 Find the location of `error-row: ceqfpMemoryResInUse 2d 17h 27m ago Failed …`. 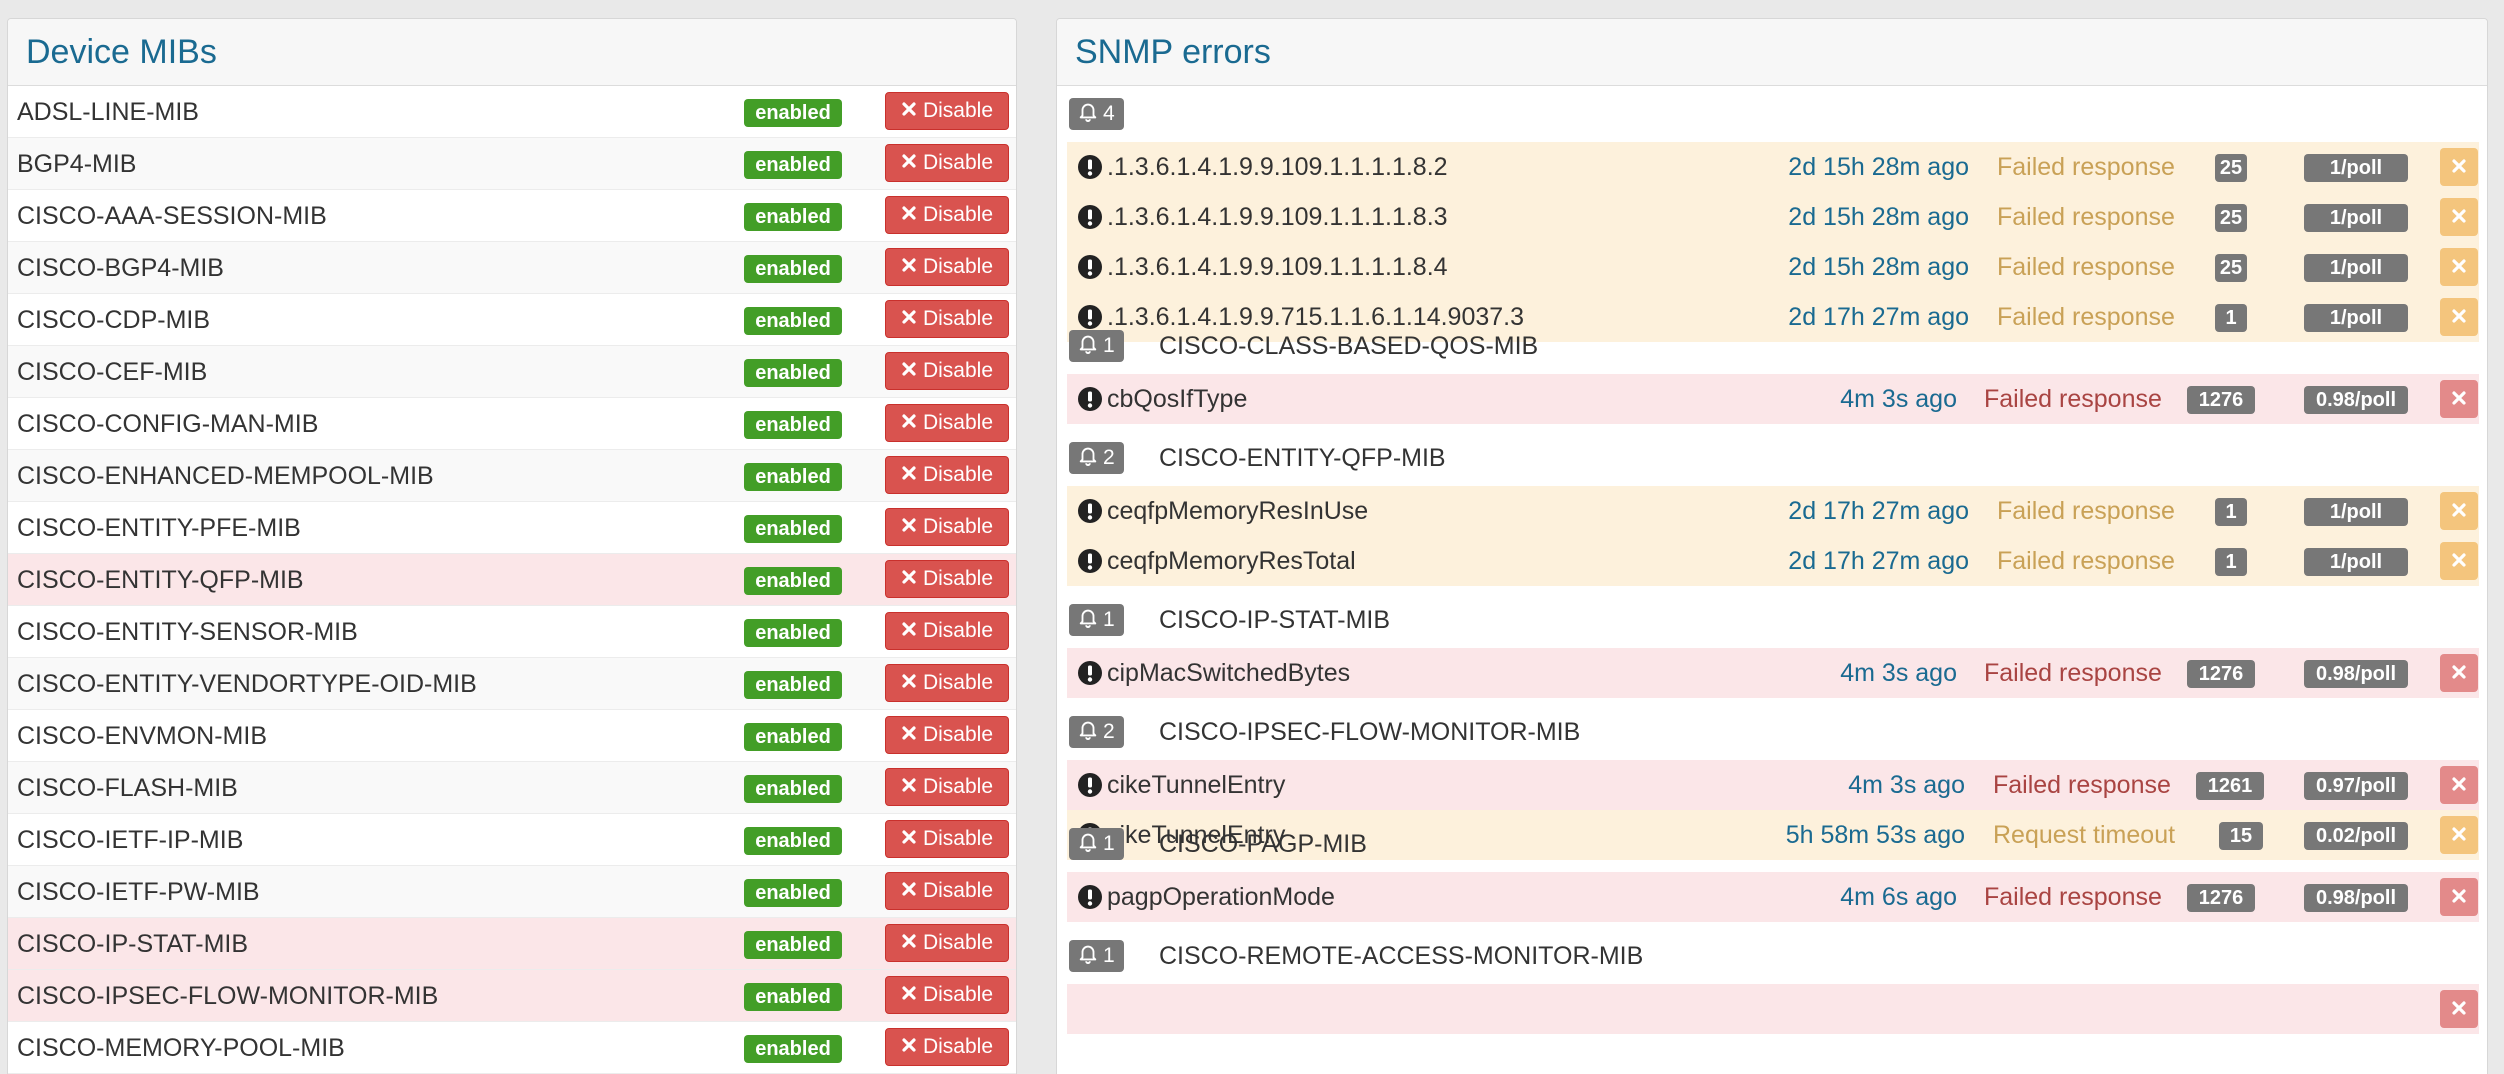

error-row: ceqfpMemoryResInUse 2d 17h 27m ago Failed … is located at coordinates (1773, 511).